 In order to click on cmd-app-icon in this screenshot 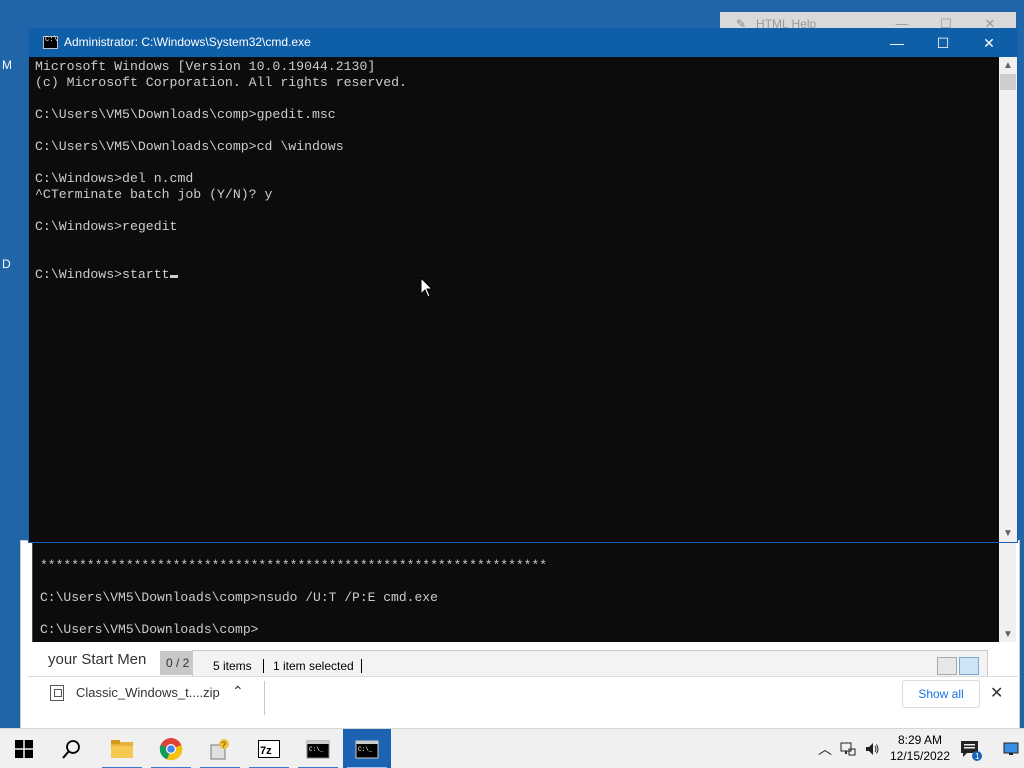, I will do `click(50, 42)`.